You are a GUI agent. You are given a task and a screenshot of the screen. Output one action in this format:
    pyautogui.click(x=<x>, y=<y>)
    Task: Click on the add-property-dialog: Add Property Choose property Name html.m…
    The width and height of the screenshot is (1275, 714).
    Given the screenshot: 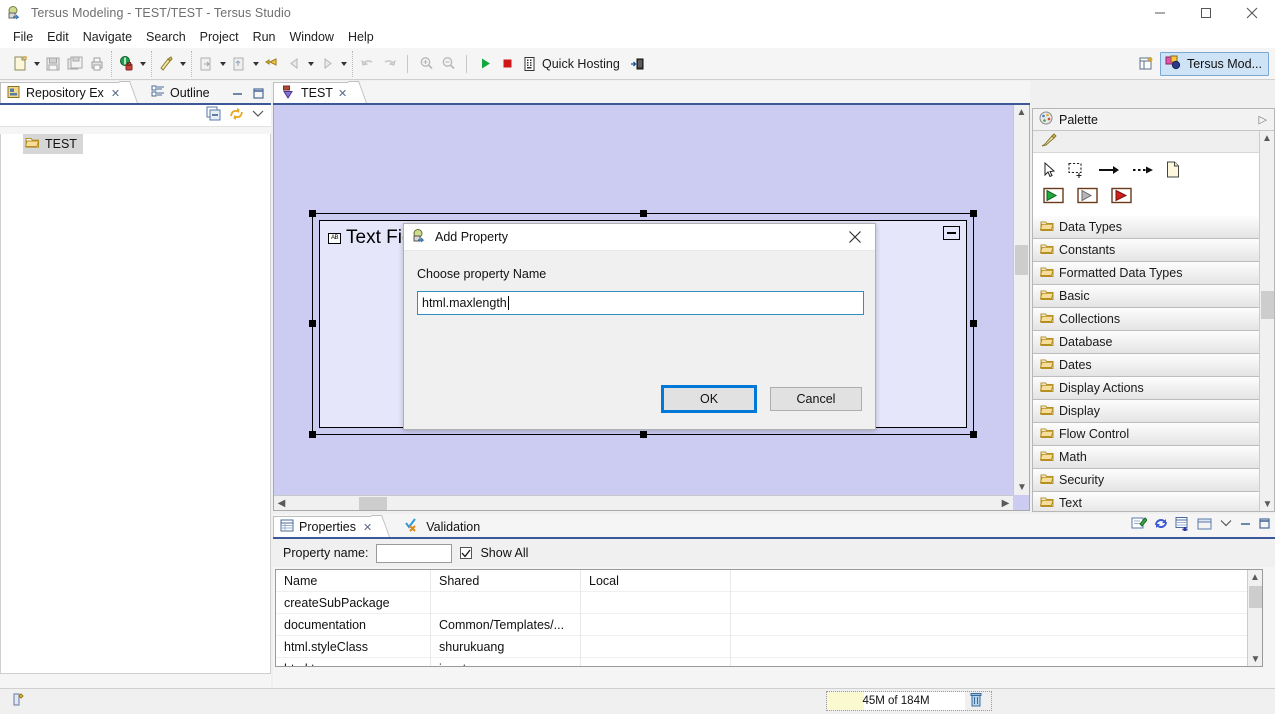 What is the action you would take?
    pyautogui.click(x=639, y=326)
    